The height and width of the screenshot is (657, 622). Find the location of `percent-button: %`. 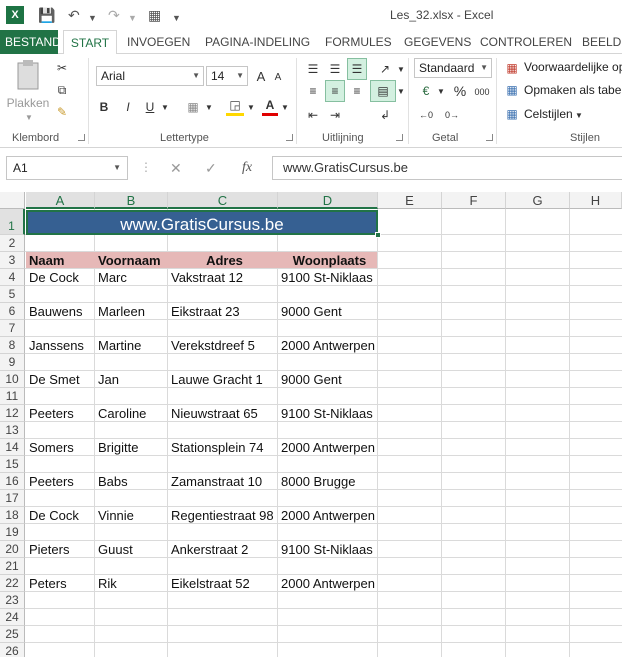

percent-button: % is located at coordinates (460, 91).